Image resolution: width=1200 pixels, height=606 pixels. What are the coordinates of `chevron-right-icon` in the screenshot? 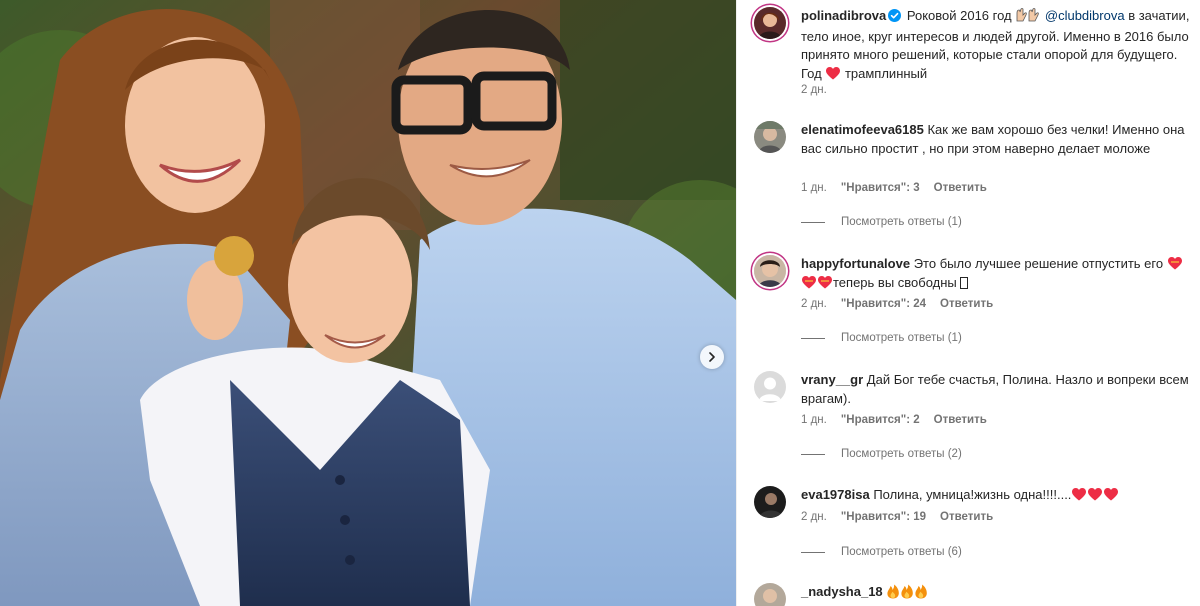 It's located at (712, 357).